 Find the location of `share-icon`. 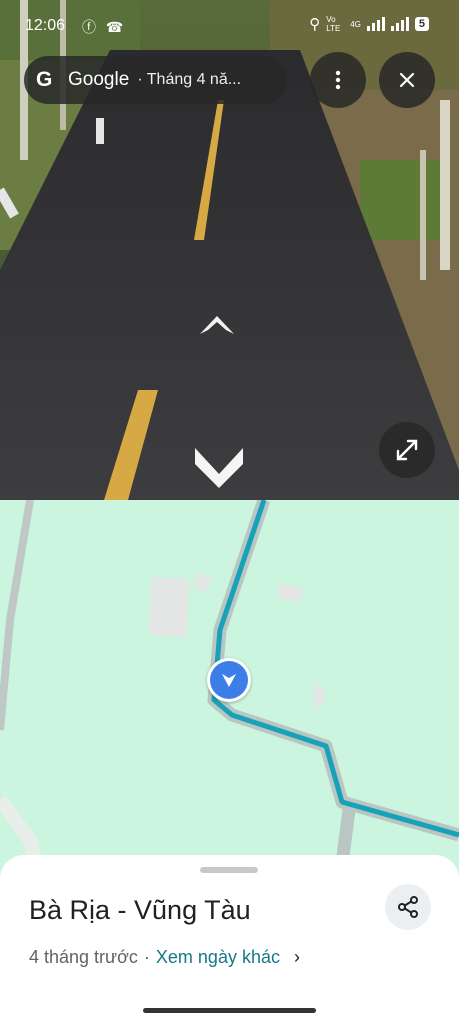

share-icon is located at coordinates (408, 907).